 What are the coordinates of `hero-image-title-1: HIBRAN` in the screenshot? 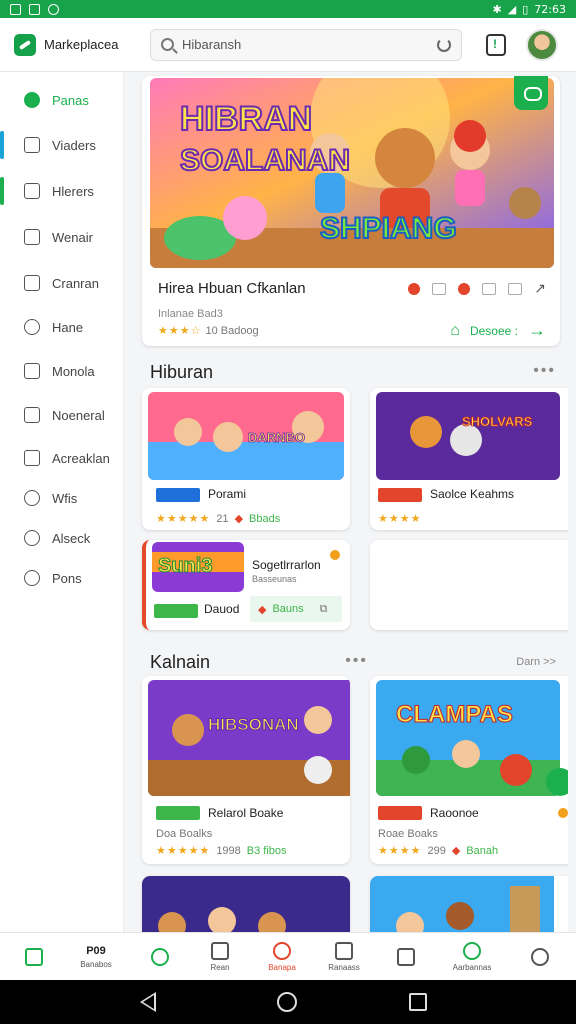 It's located at (246, 119).